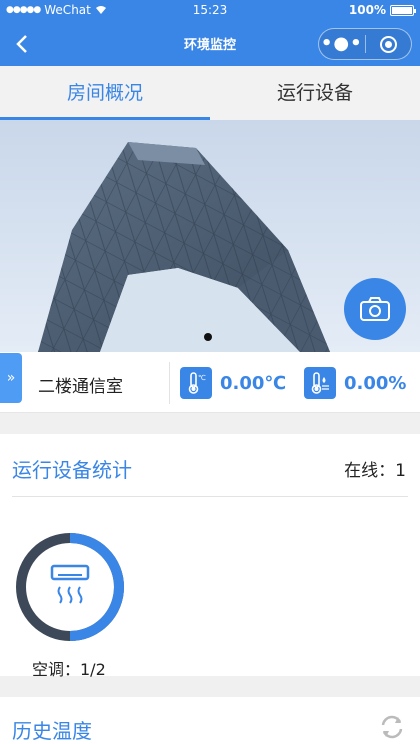  I want to click on svg-text: ℃, so click(202, 378).